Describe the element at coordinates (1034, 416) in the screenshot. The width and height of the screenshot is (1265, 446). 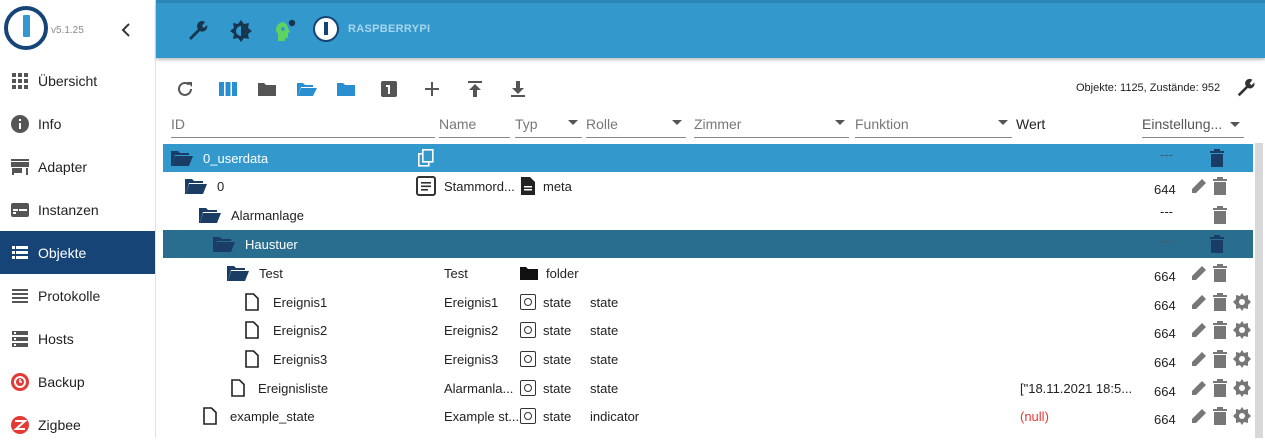
I see `row-value: (null)` at that location.